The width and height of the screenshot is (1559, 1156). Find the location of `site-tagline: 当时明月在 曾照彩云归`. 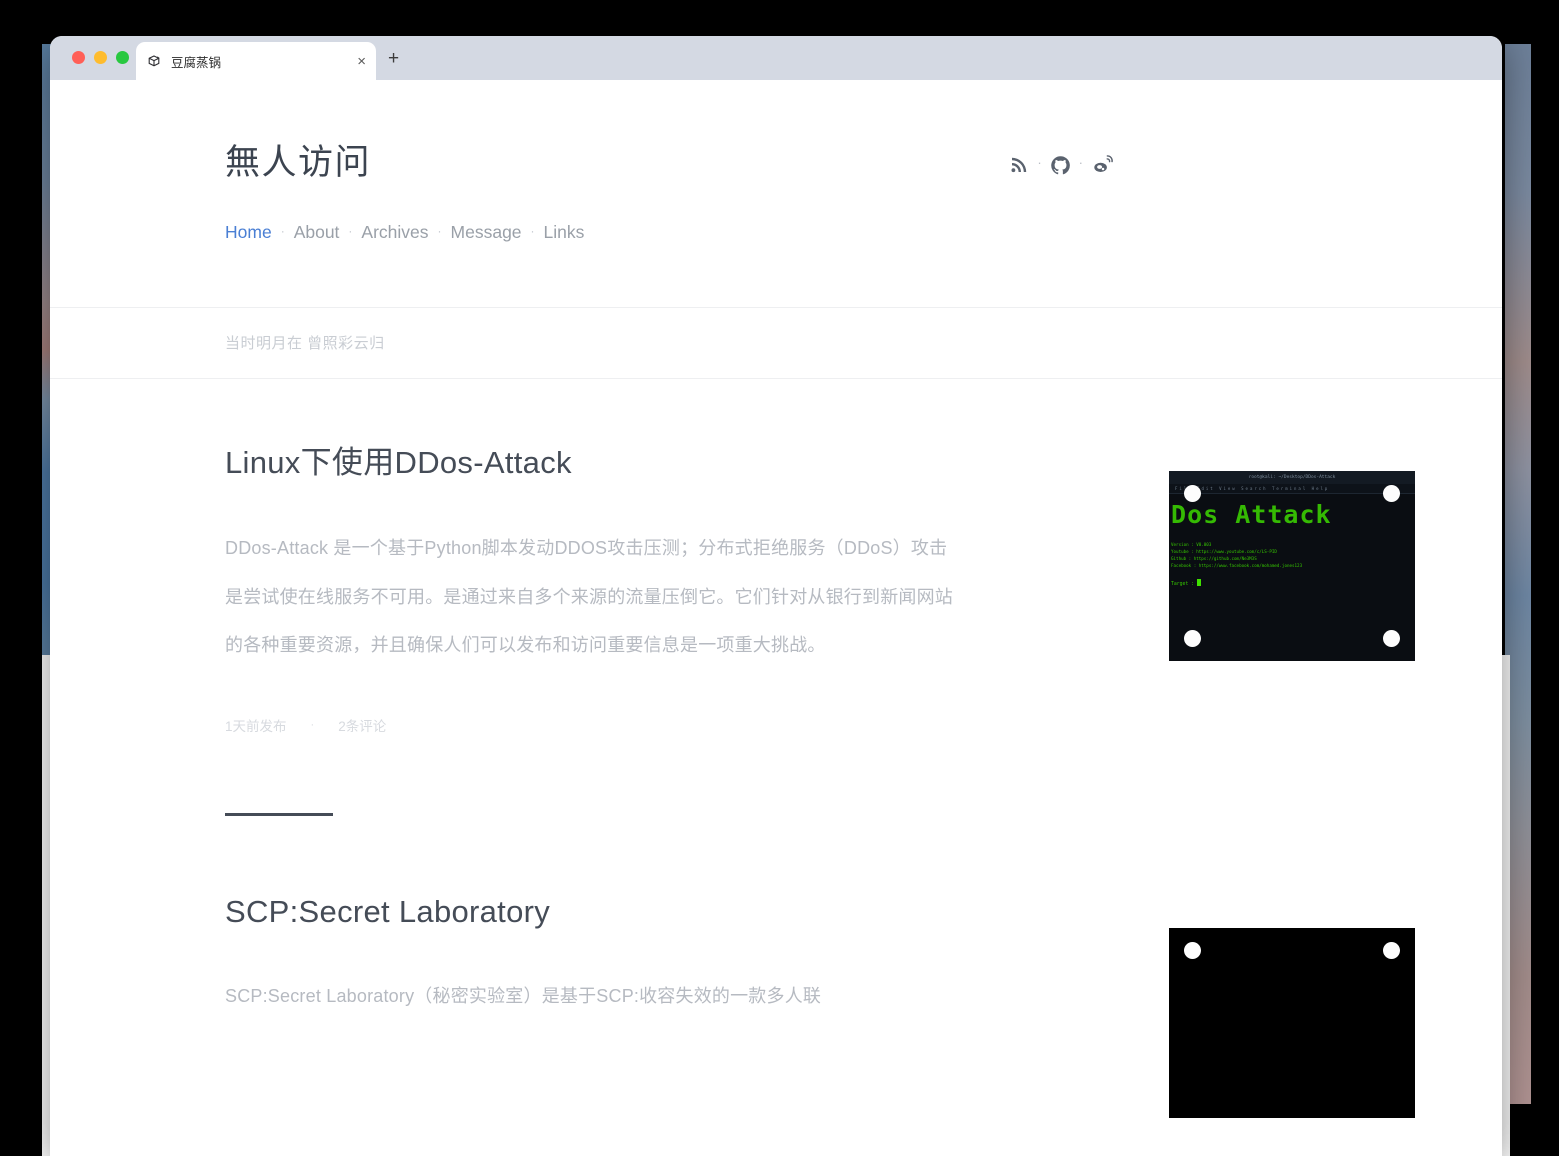

site-tagline: 当时明月在 曾照彩云归 is located at coordinates (305, 343).